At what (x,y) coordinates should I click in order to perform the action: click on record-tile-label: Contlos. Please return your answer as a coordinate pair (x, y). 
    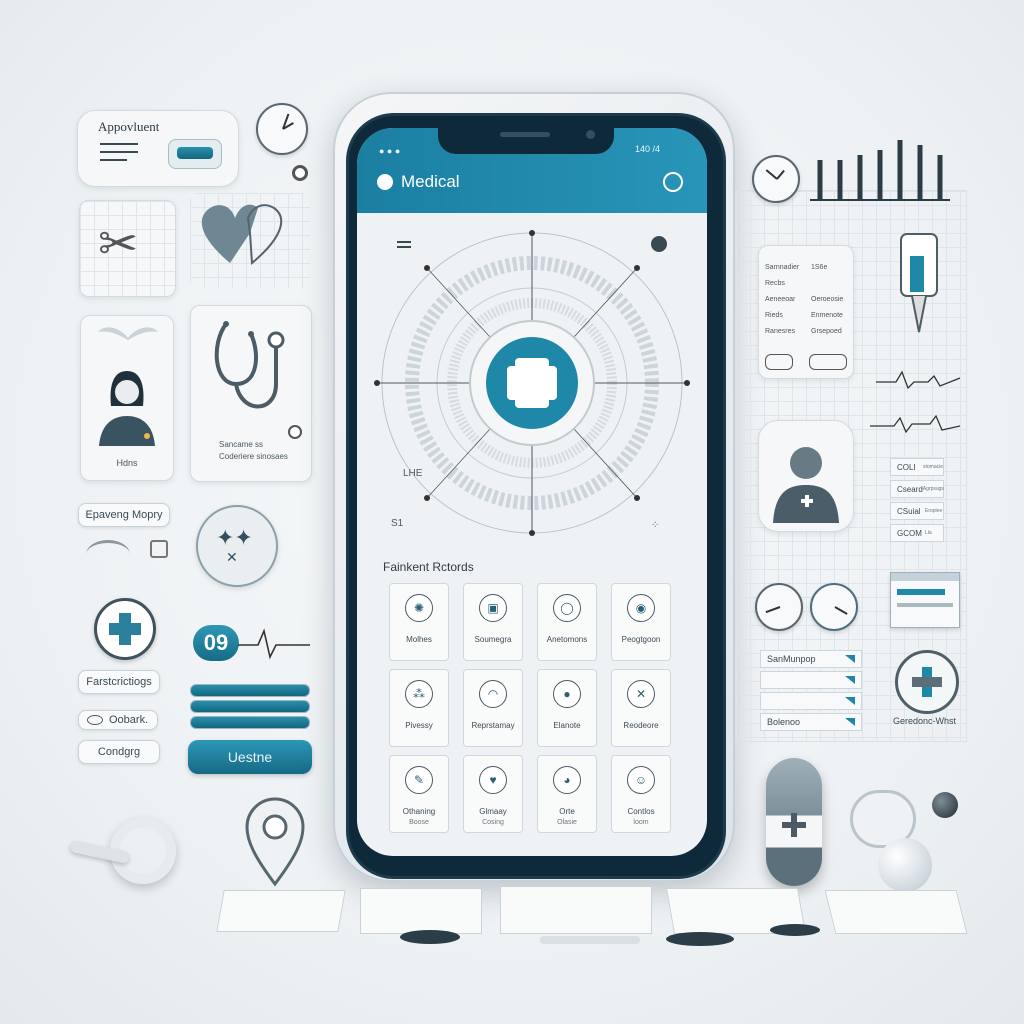
    Looking at the image, I should click on (641, 811).